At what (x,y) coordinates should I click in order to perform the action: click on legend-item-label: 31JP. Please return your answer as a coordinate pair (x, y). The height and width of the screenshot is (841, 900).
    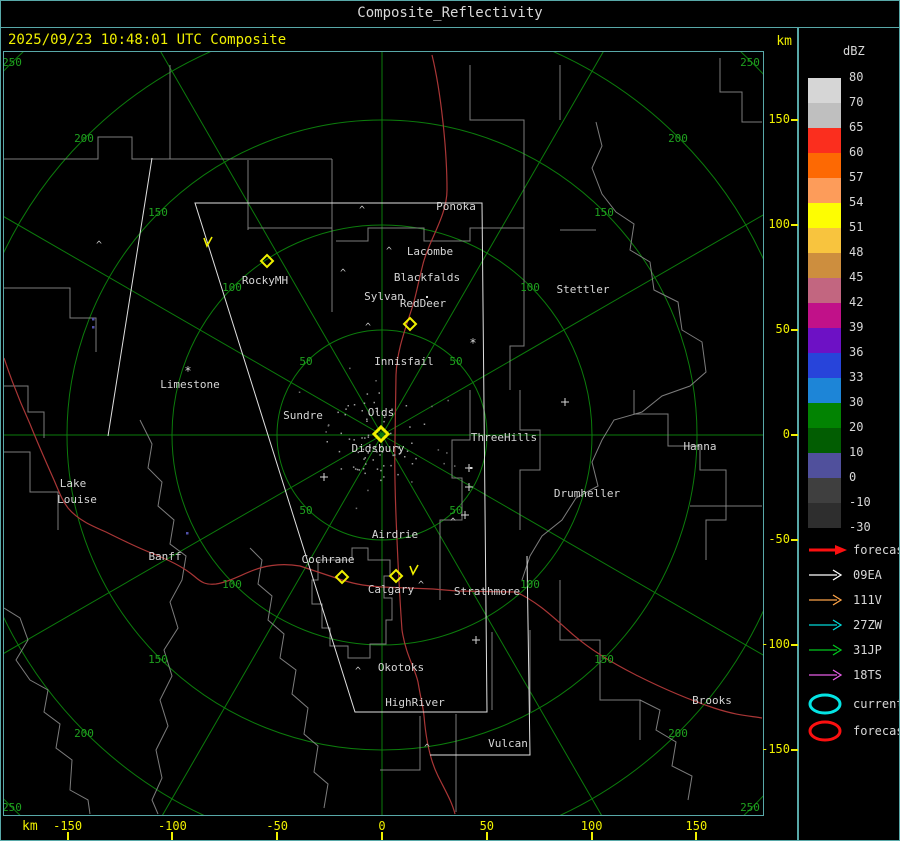
    Looking at the image, I should click on (867, 650).